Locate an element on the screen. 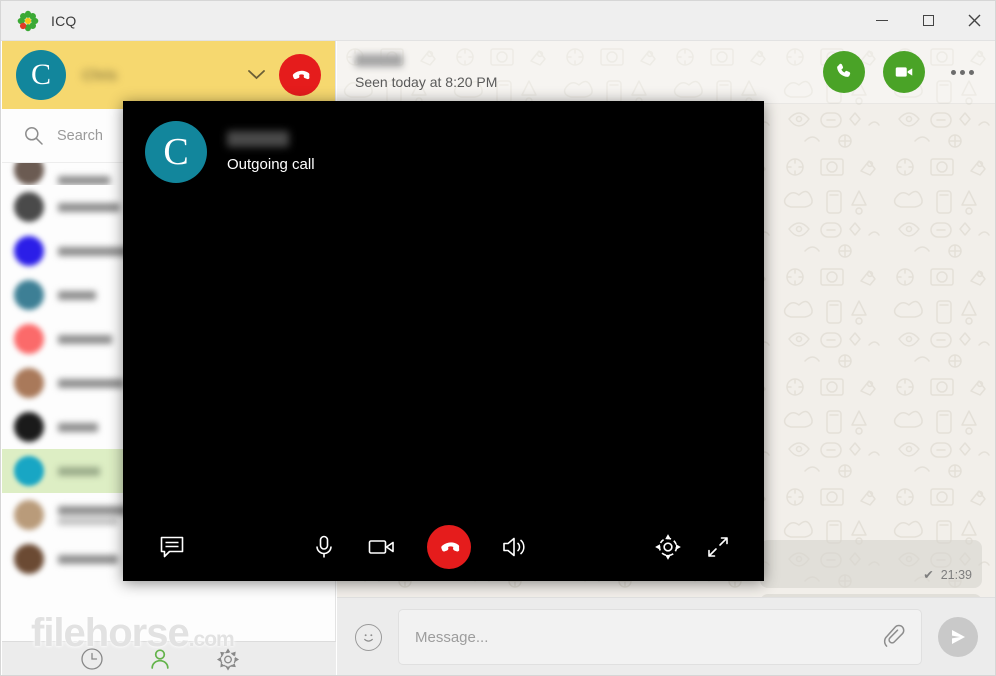 This screenshot has height=676, width=996. chat-contact-name is located at coordinates (379, 60).